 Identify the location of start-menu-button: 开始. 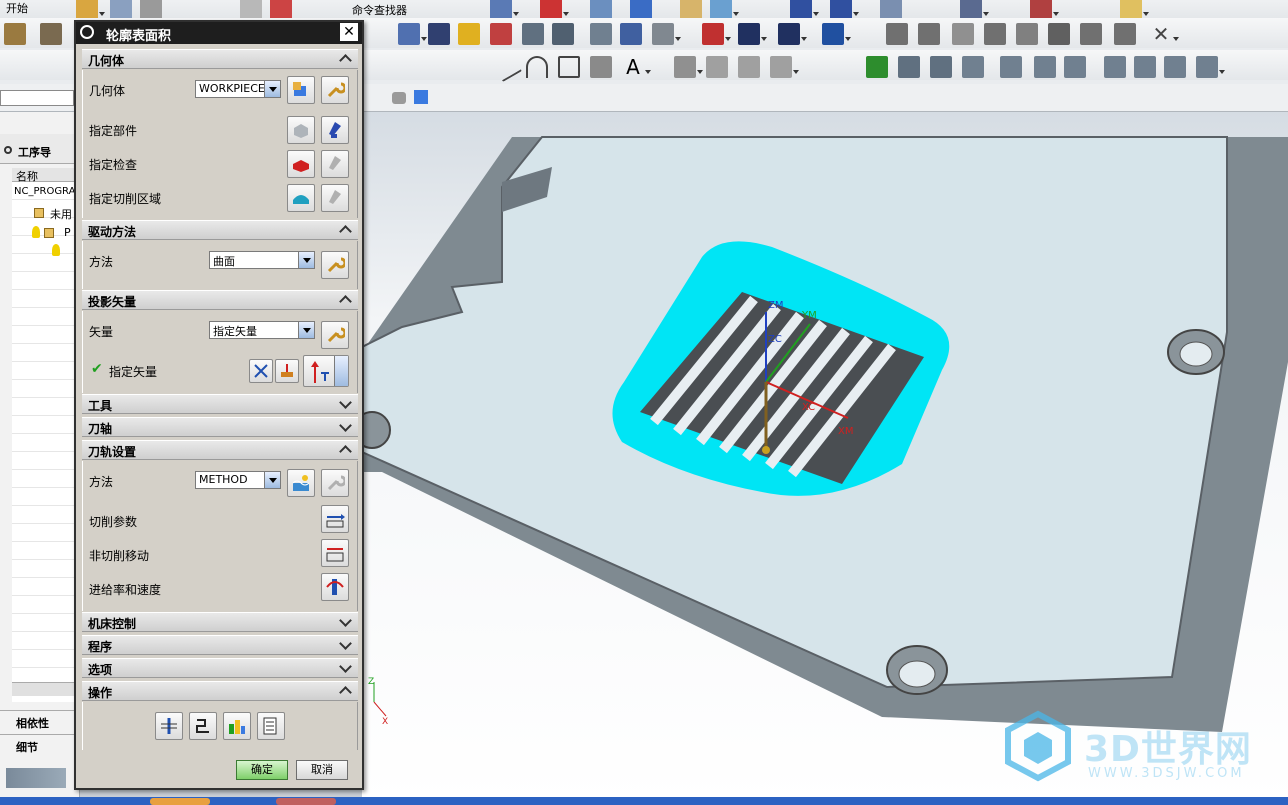
(17, 8).